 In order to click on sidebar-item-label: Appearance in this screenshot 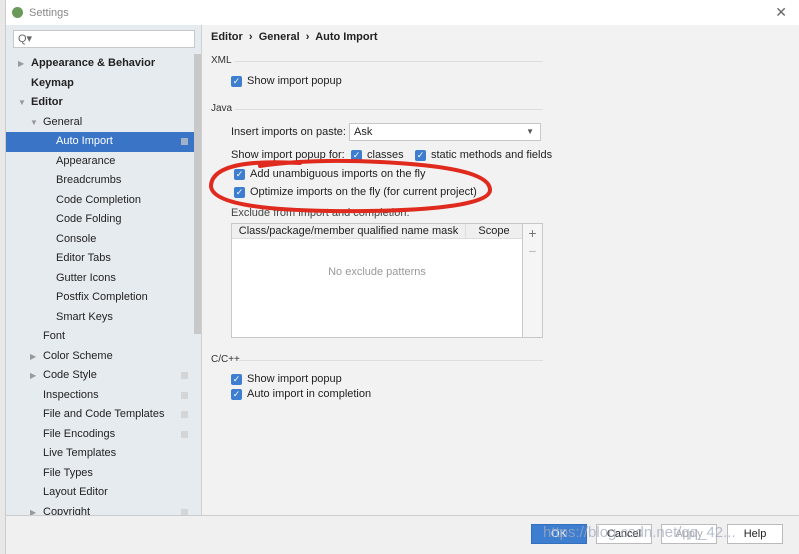, I will do `click(86, 160)`.